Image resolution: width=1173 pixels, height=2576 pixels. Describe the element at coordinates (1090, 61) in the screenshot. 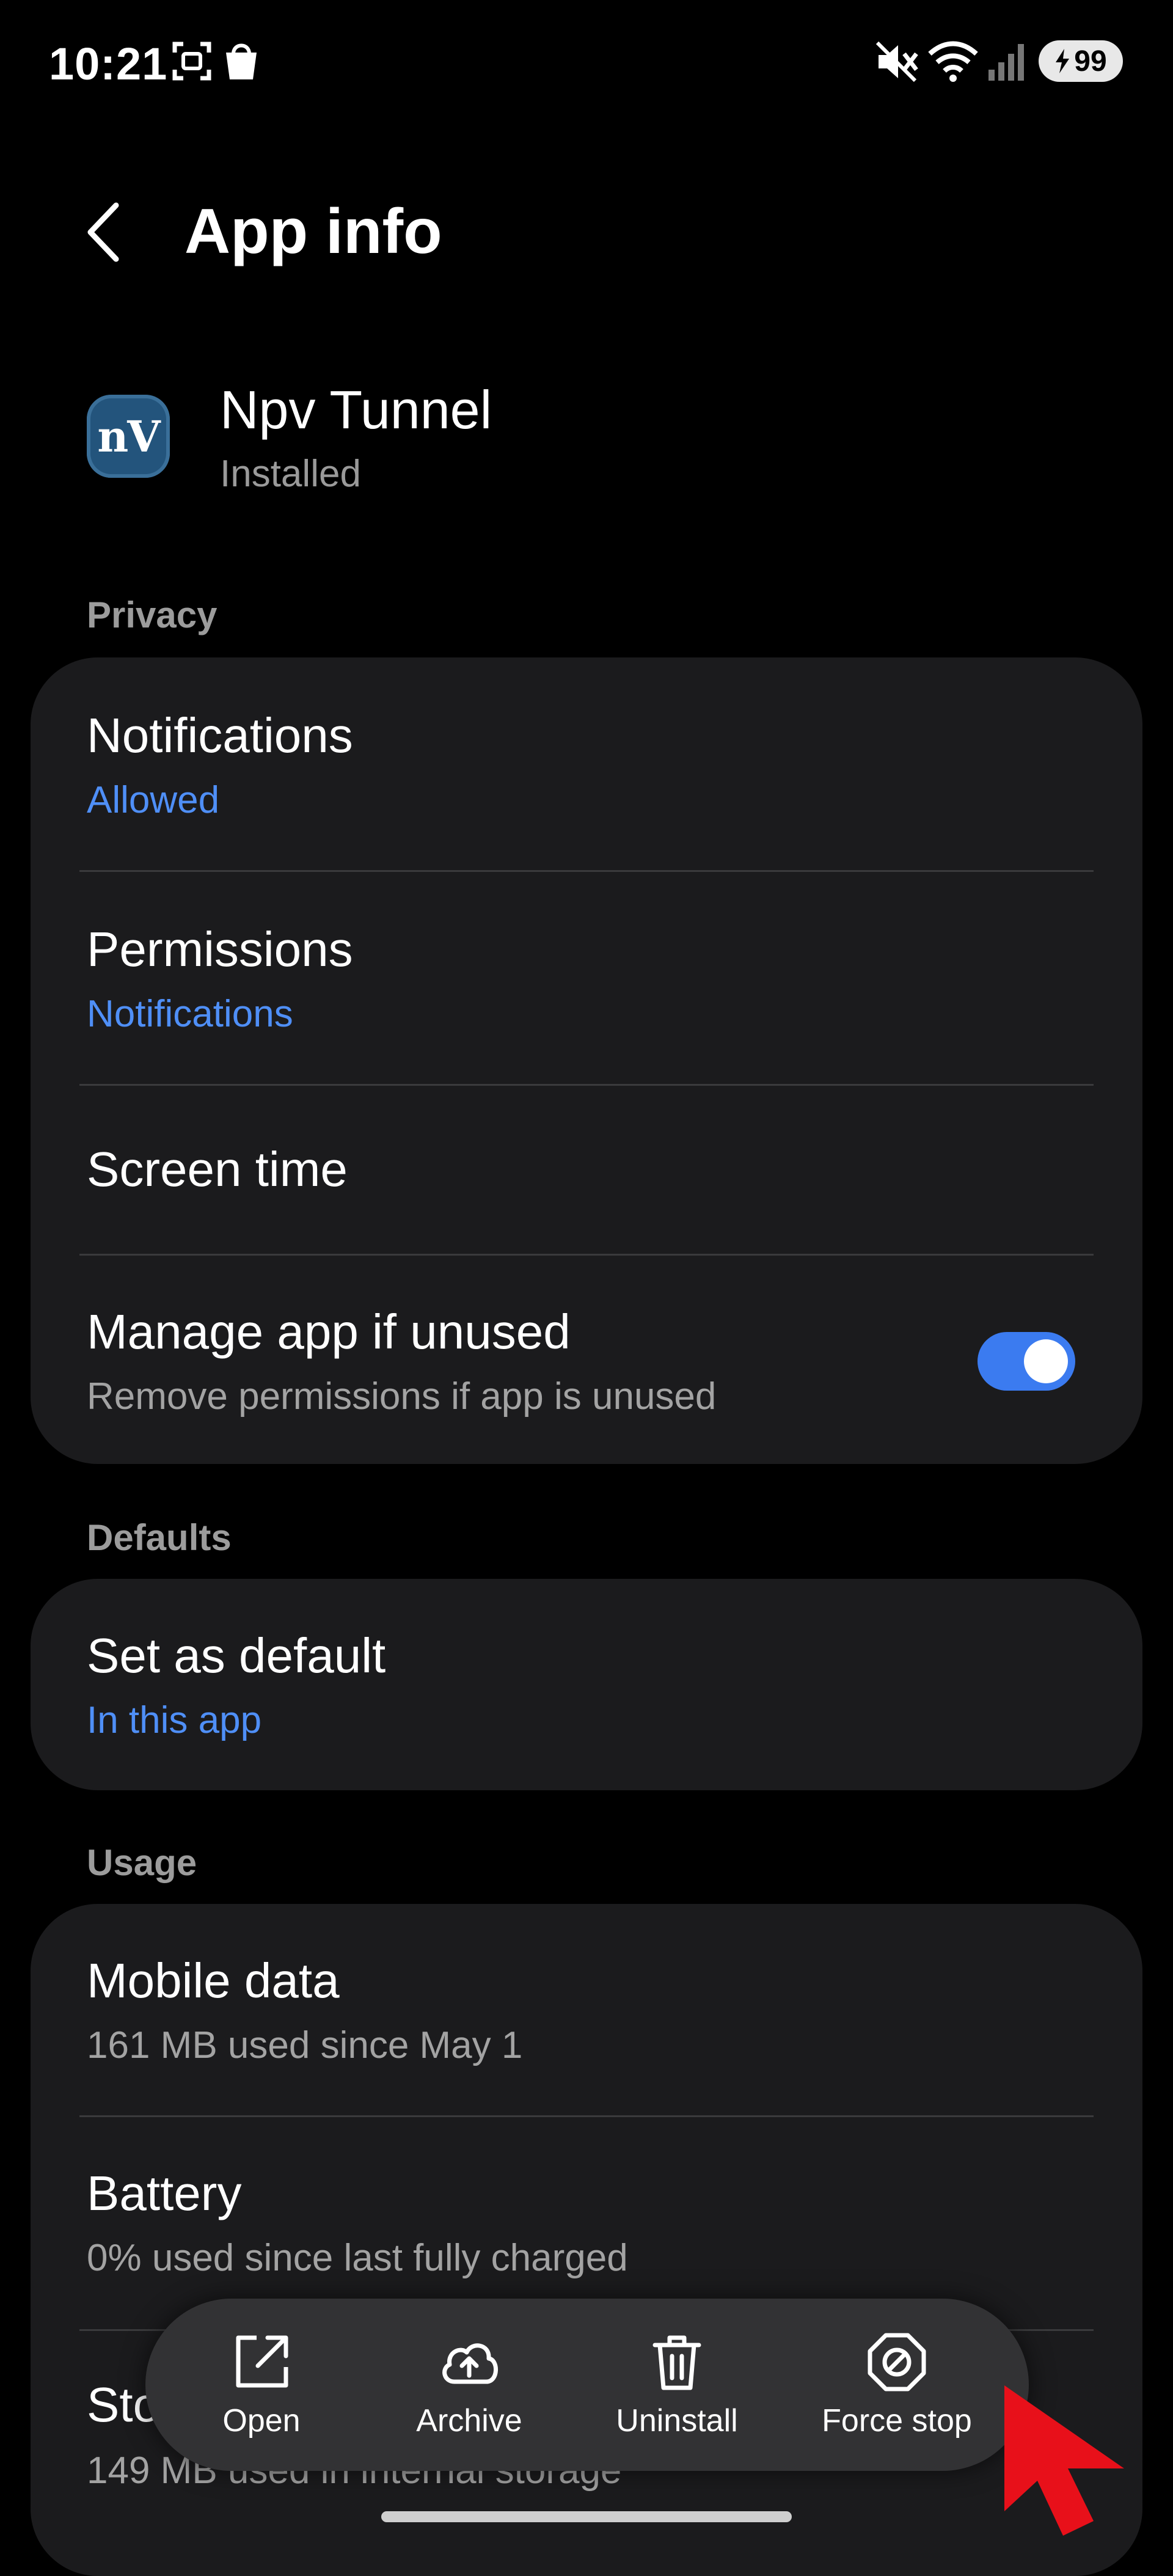

I see `battery-level: 99` at that location.